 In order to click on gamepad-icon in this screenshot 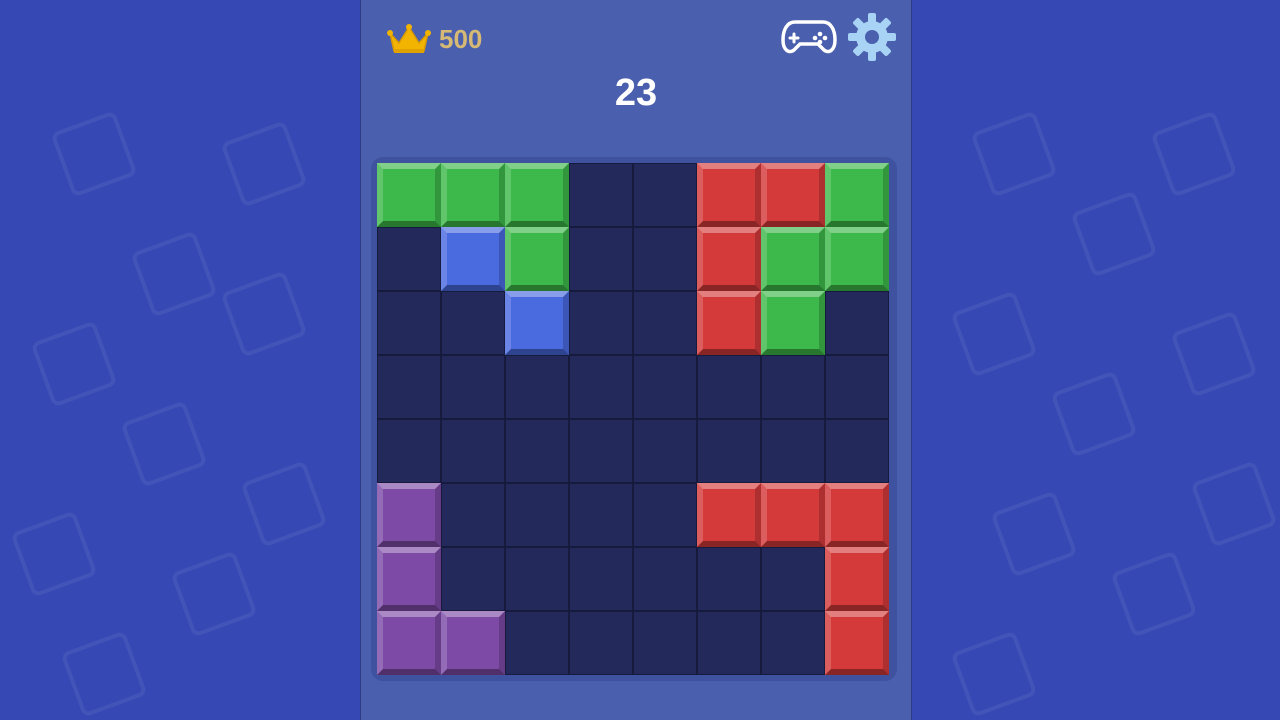, I will do `click(809, 36)`.